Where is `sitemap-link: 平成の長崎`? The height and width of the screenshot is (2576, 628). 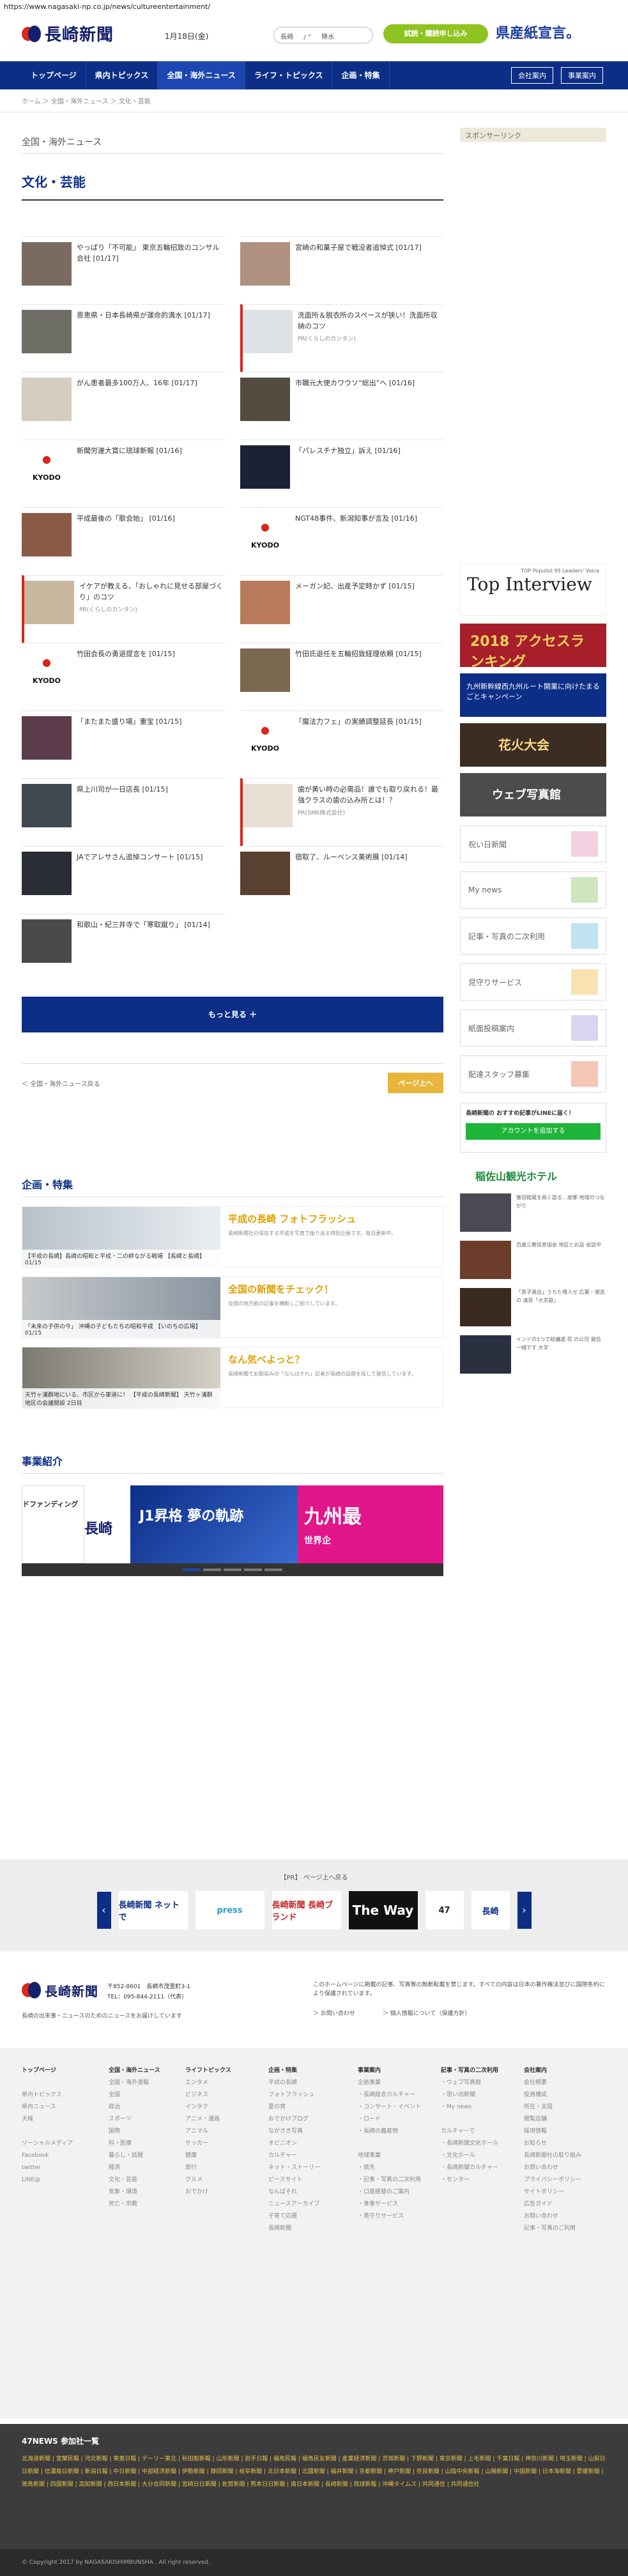 sitemap-link: 平成の長崎 is located at coordinates (306, 2083).